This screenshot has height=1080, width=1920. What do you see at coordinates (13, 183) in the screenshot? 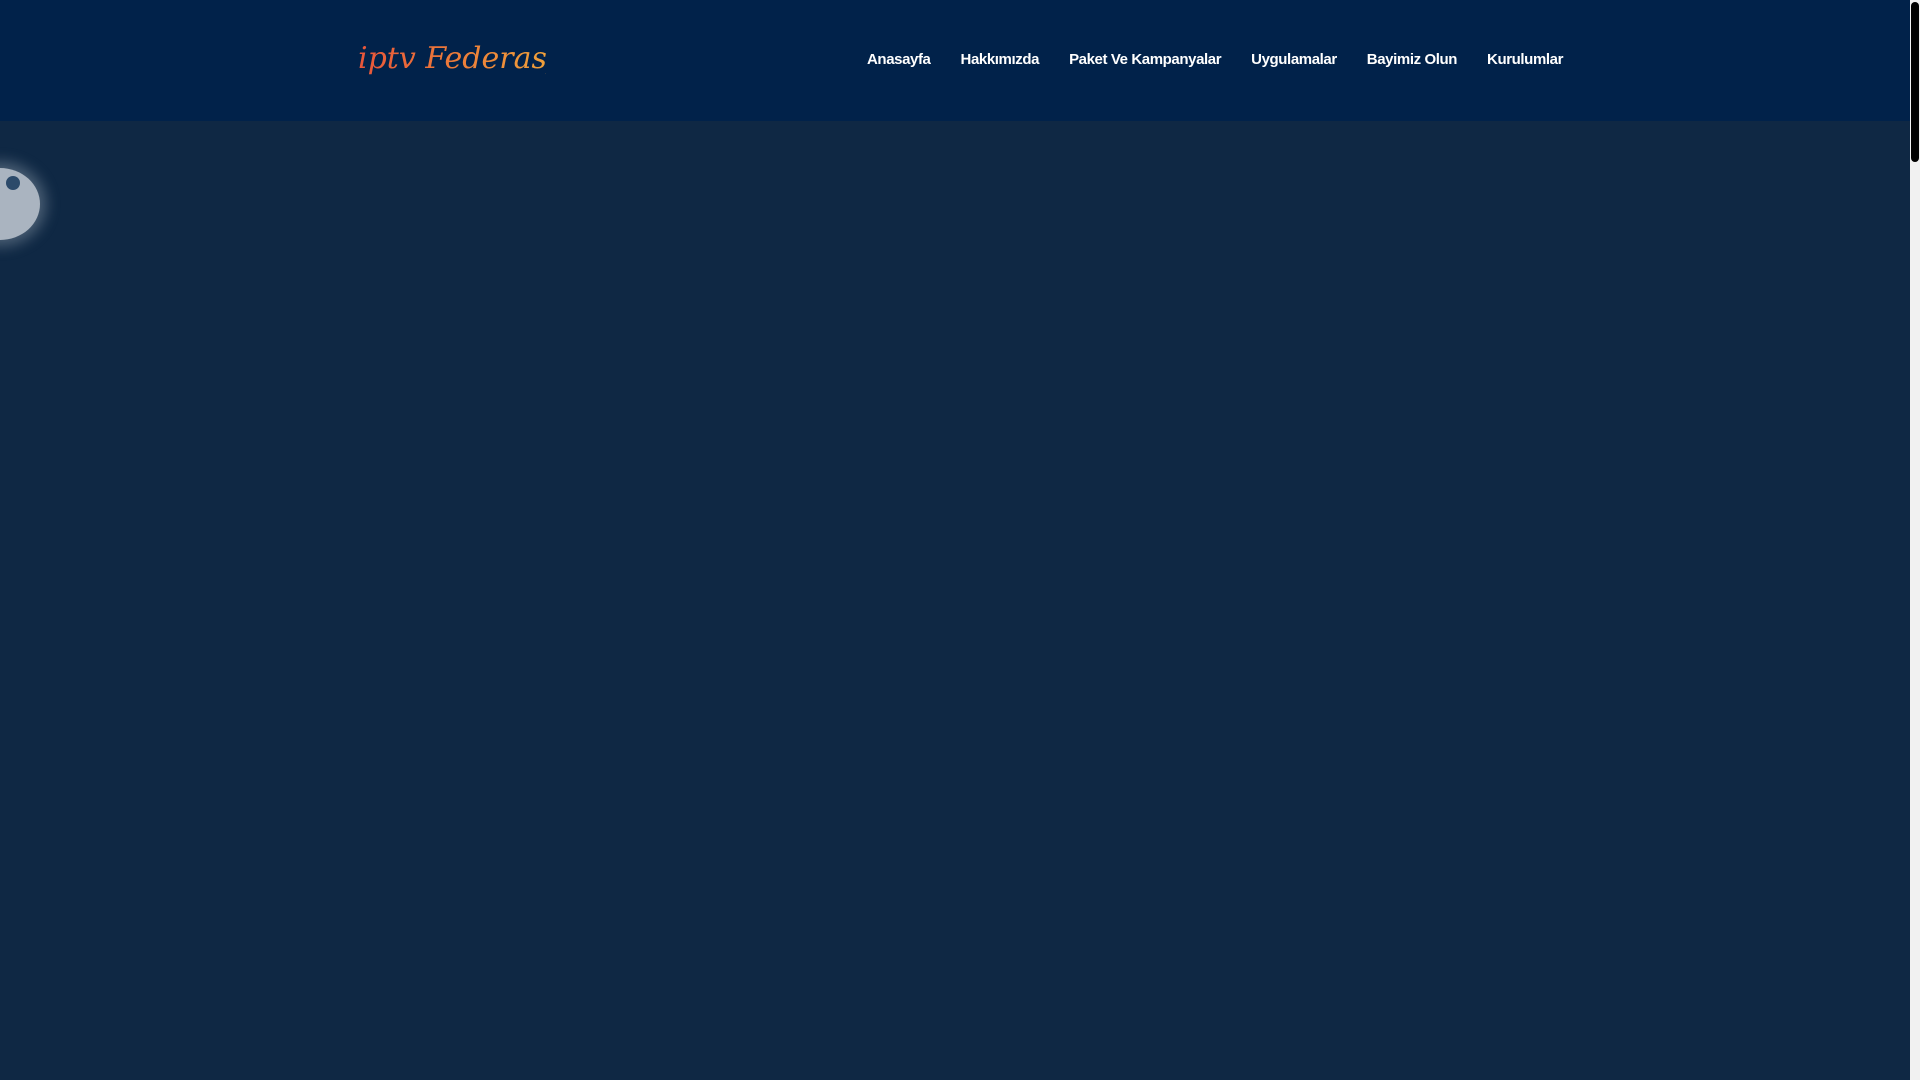
I see `widget-dot-icon` at bounding box center [13, 183].